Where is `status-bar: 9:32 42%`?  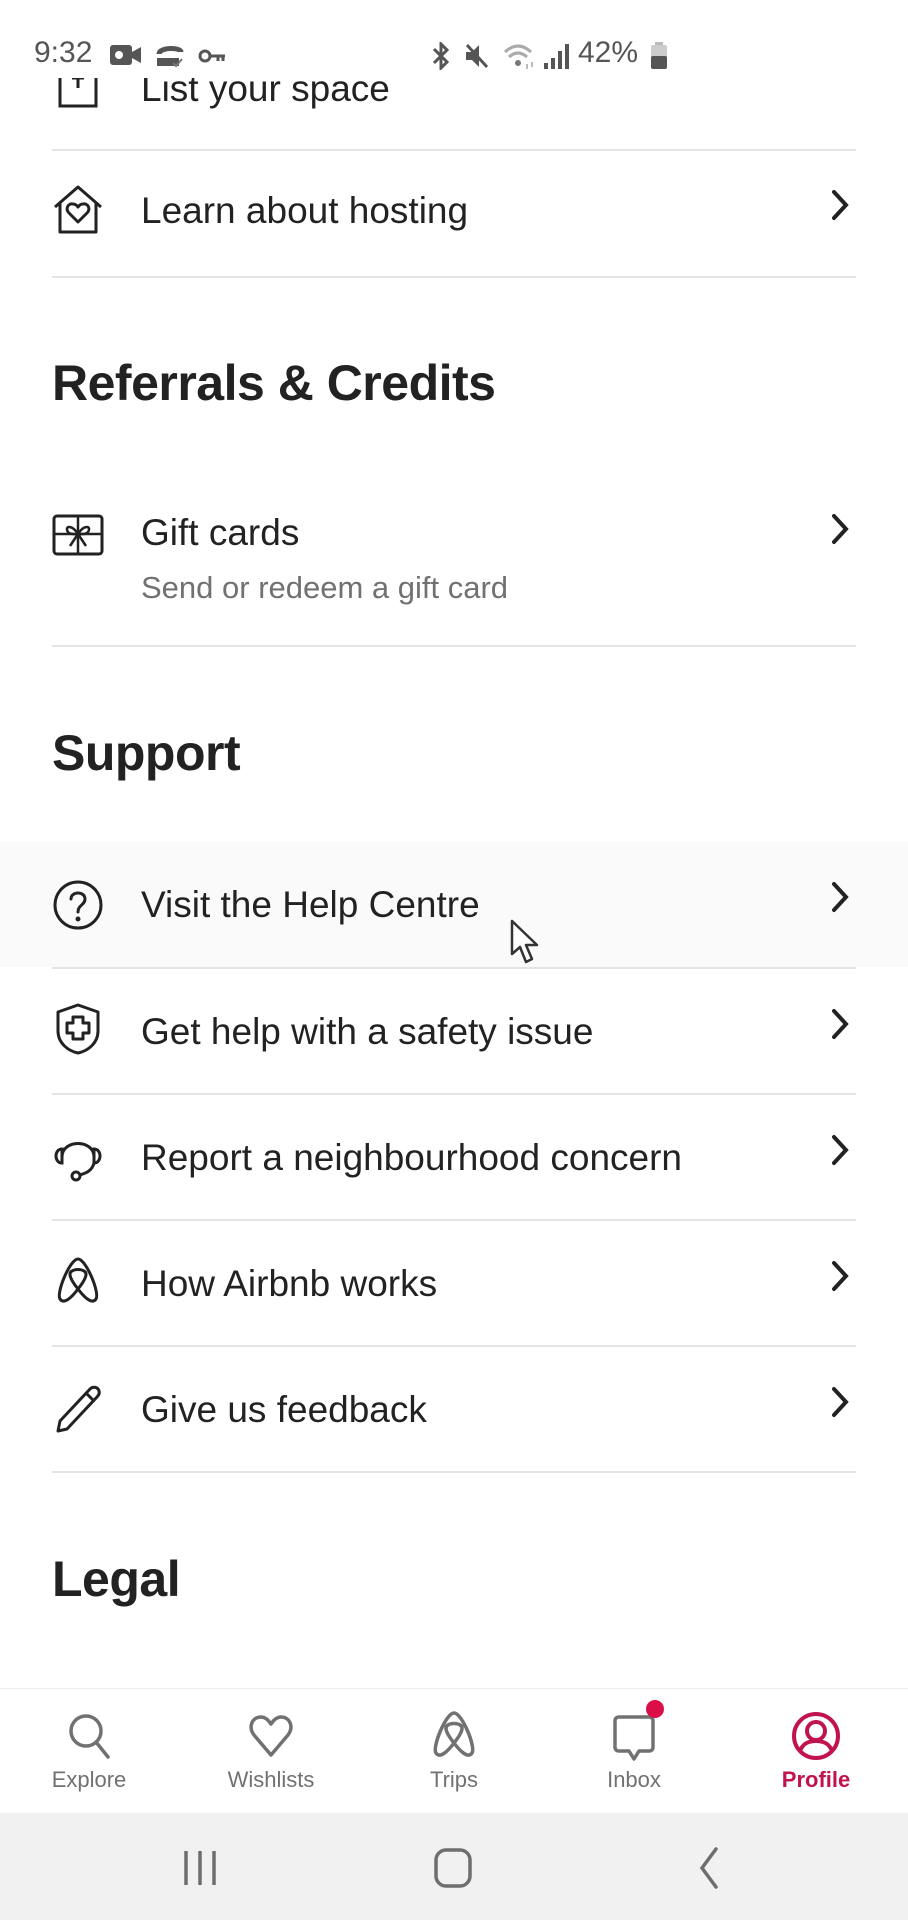 status-bar: 9:32 42% is located at coordinates (454, 39).